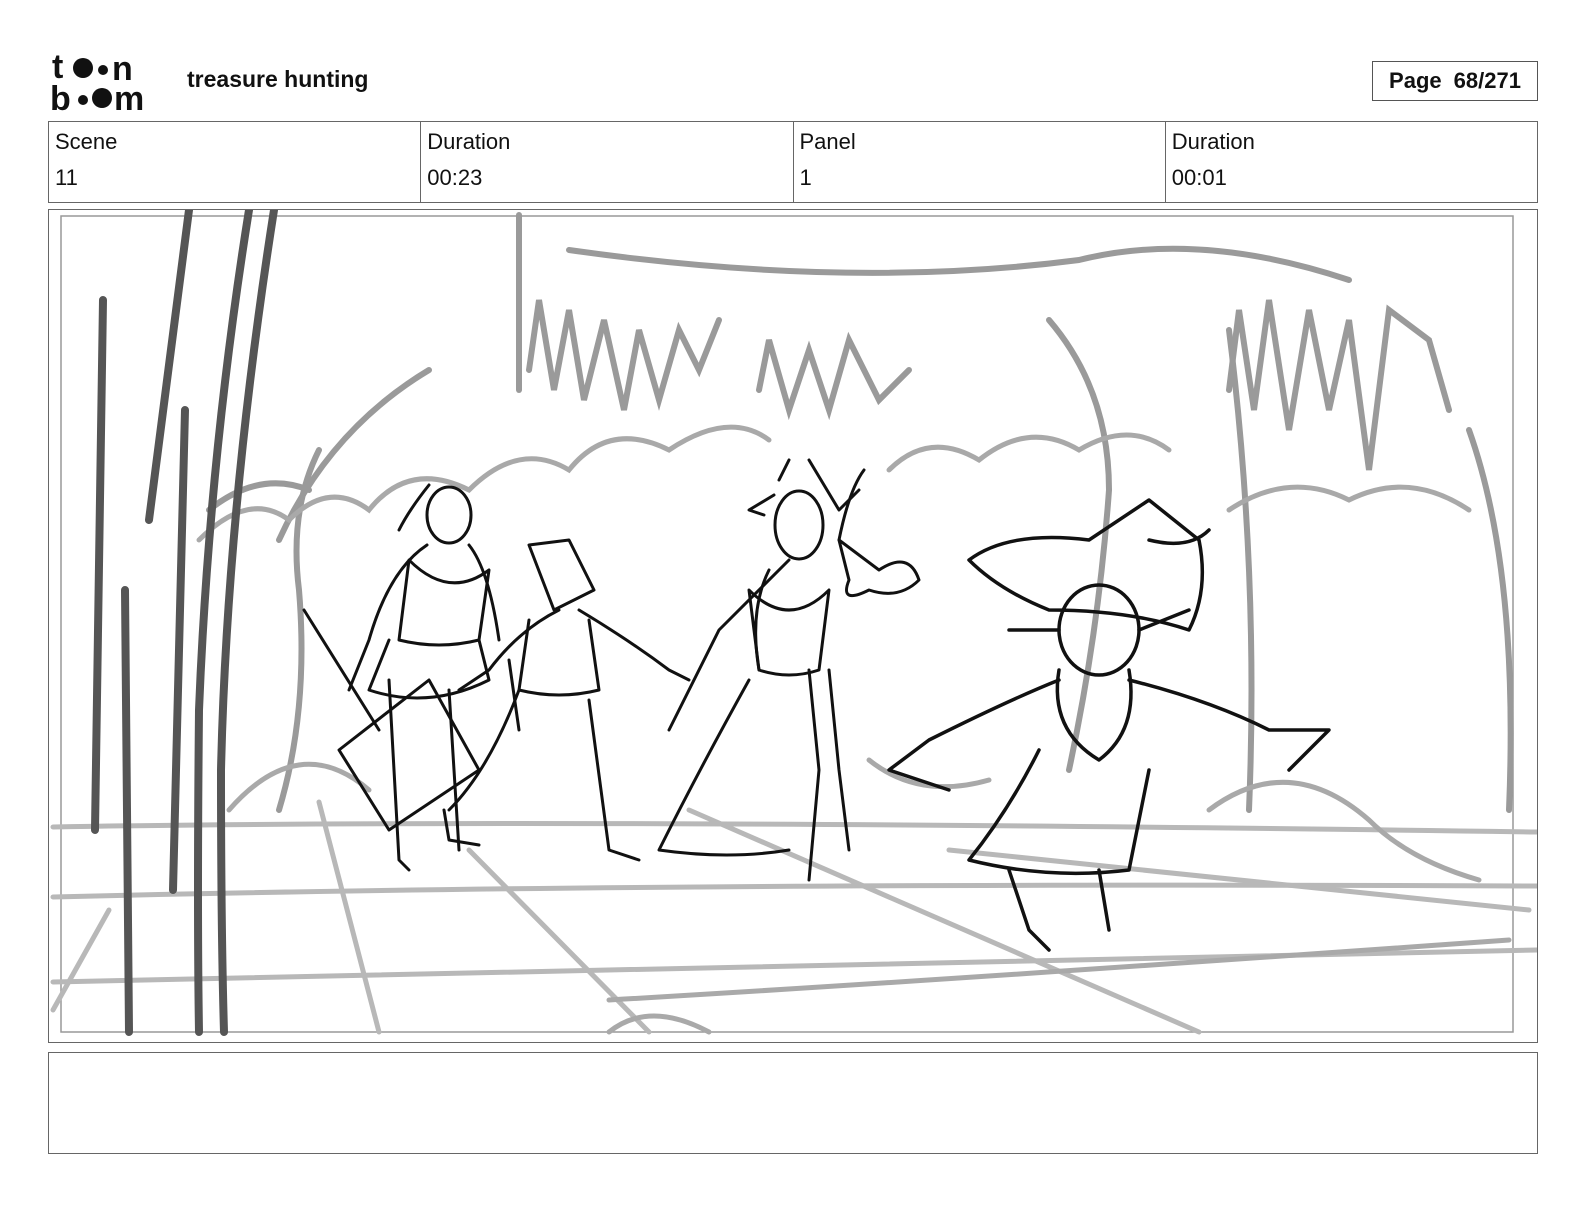 This screenshot has height=1224, width=1584. What do you see at coordinates (827, 141) in the screenshot?
I see `panel-label: Panel` at bounding box center [827, 141].